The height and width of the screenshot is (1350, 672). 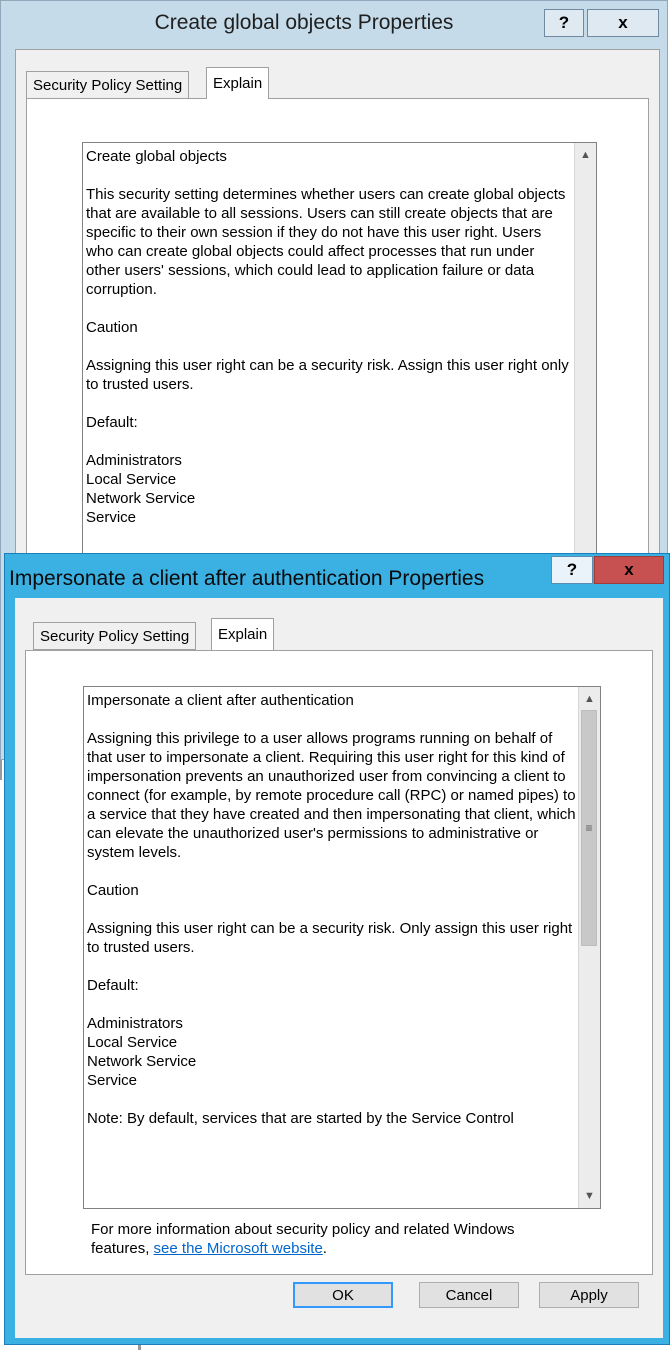 What do you see at coordinates (589, 1295) in the screenshot?
I see `apply-button: Apply` at bounding box center [589, 1295].